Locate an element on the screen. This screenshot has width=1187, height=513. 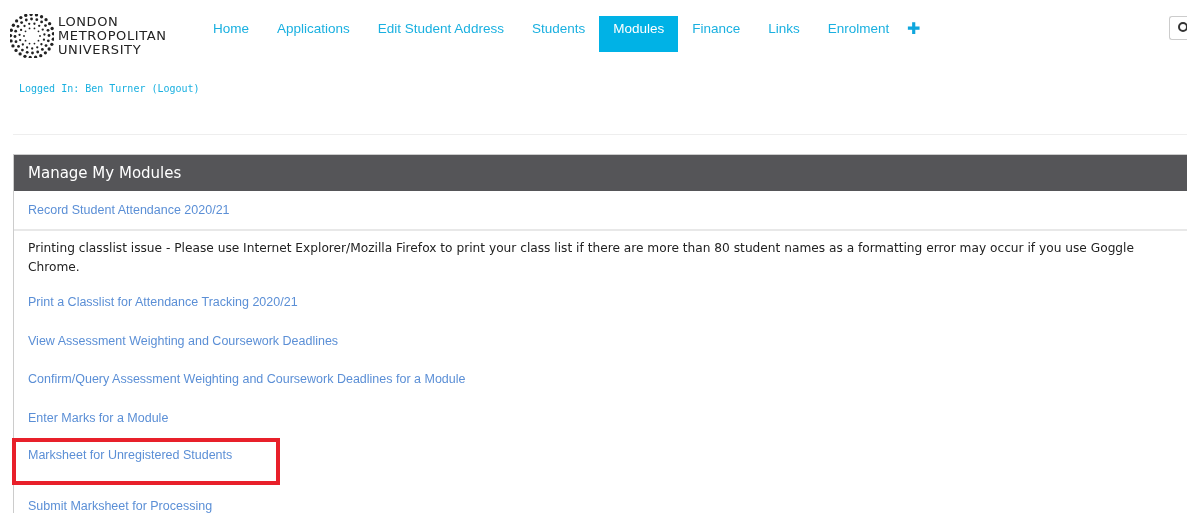
nav-tab: Applications is located at coordinates (313, 34).